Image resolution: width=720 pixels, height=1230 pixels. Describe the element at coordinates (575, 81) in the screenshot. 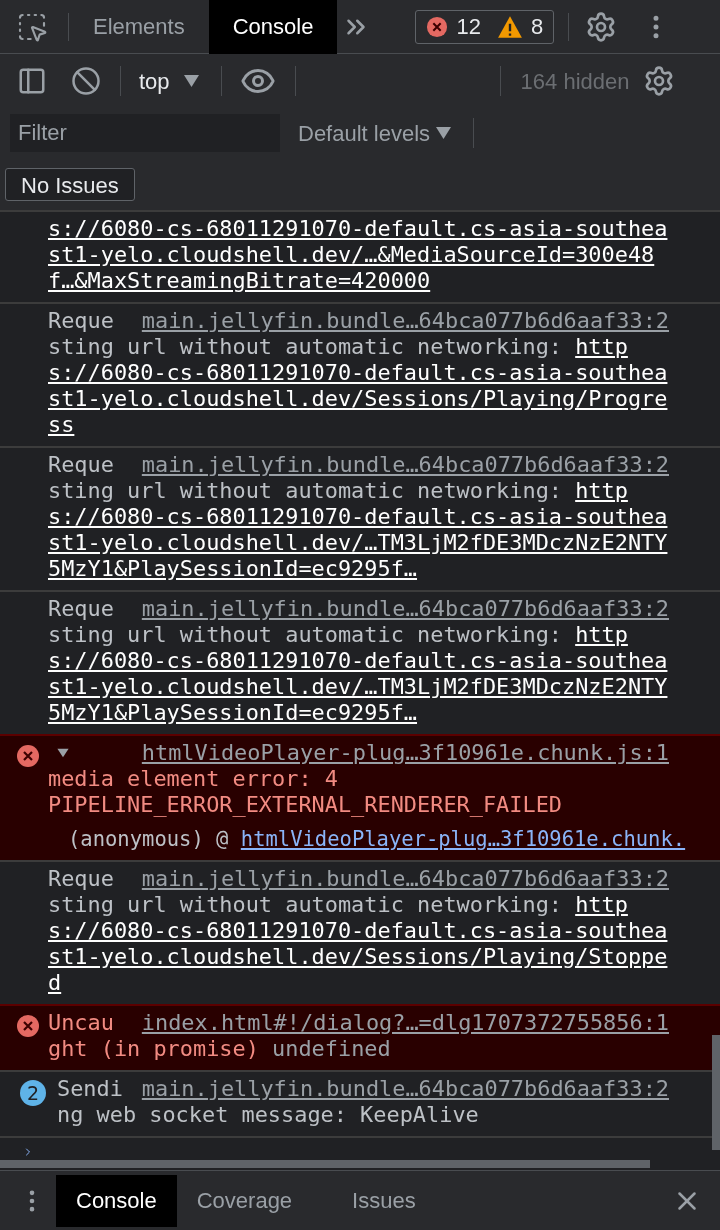

I see `hidden-count-text: 164 hidden` at that location.